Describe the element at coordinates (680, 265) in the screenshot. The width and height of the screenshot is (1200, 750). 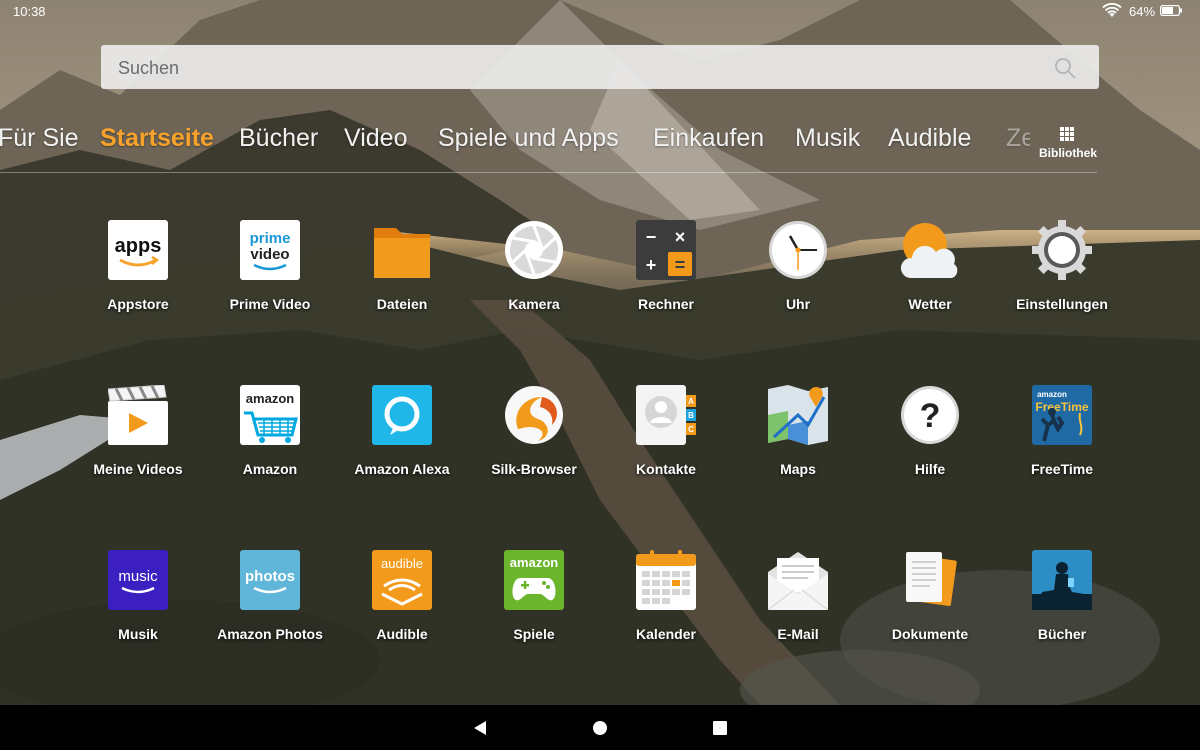
I see `calc-equals: =` at that location.